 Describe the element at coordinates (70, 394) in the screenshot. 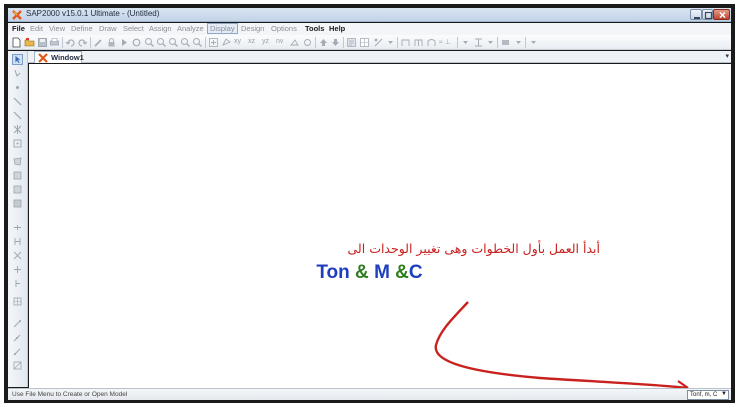

I see `status-message: Use File Menu to Create or Open Model` at that location.